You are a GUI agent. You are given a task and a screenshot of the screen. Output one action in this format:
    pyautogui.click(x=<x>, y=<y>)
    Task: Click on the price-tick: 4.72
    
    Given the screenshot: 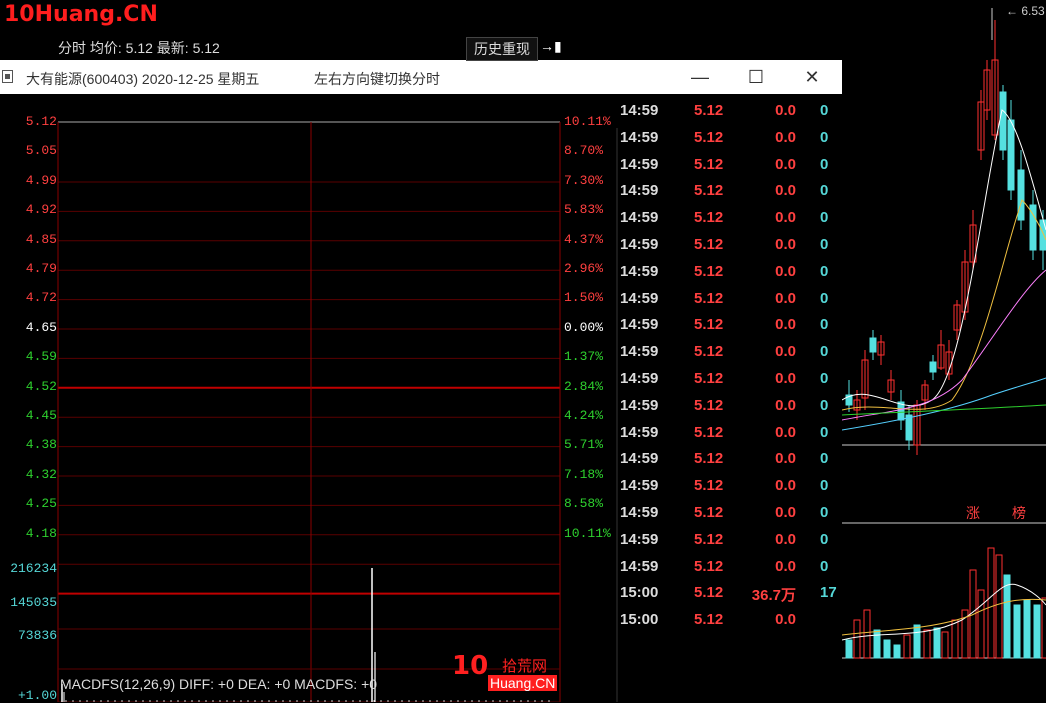 What is the action you would take?
    pyautogui.click(x=41, y=298)
    